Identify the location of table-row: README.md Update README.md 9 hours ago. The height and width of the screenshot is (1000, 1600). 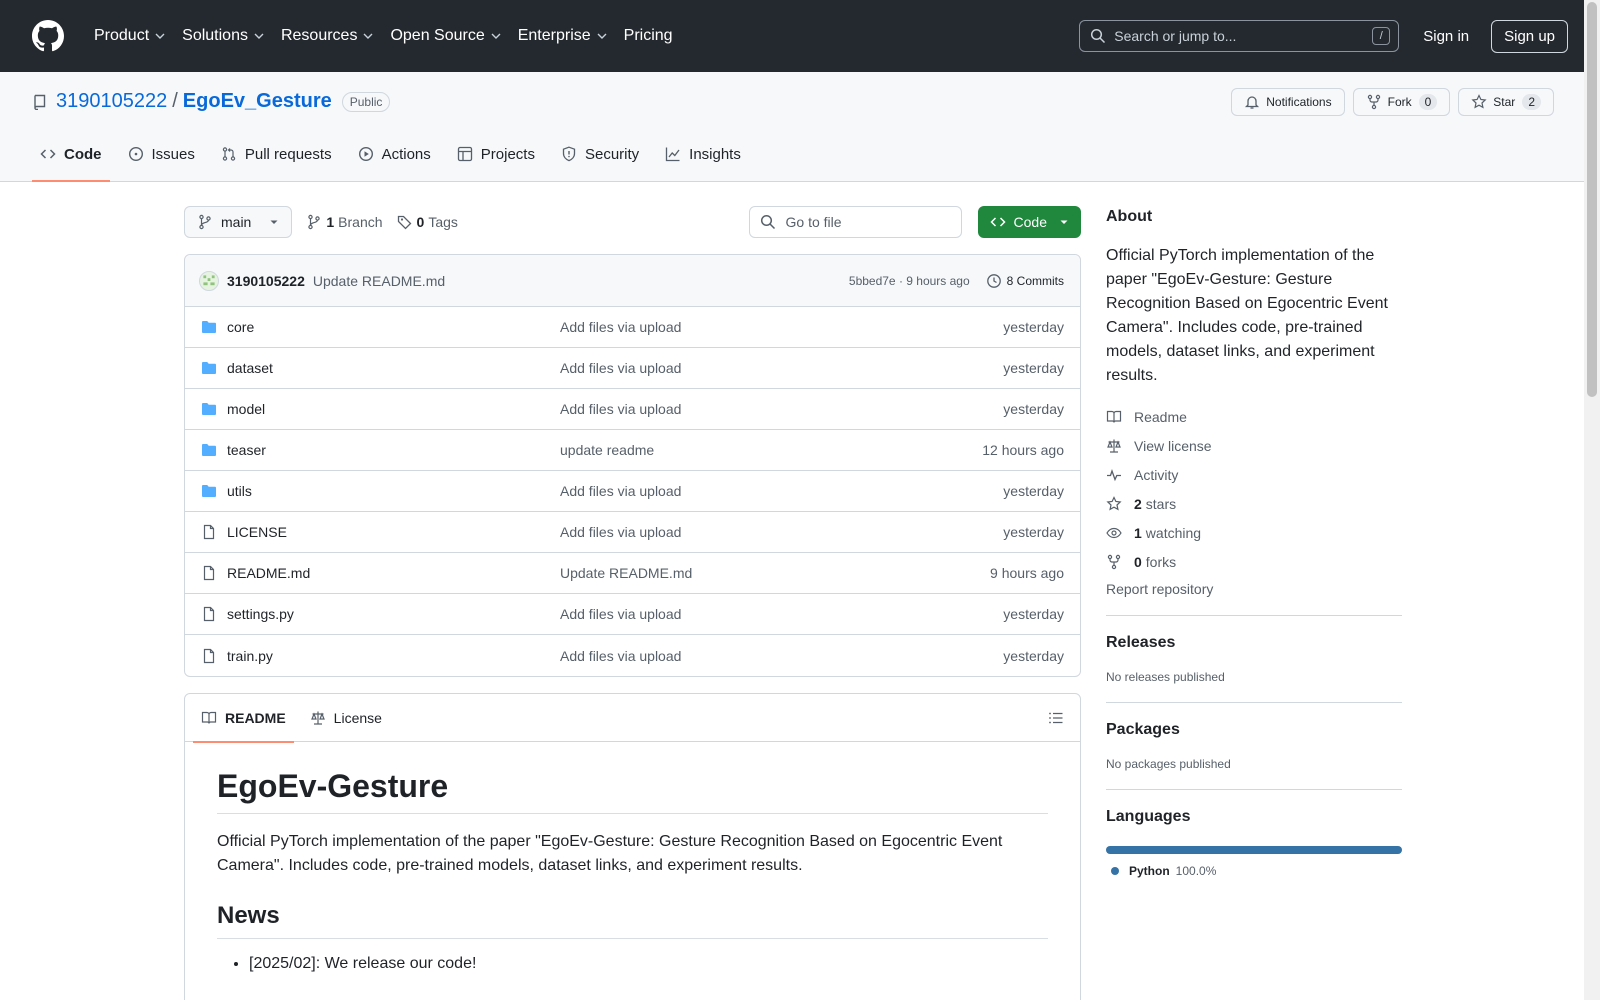
(632, 573).